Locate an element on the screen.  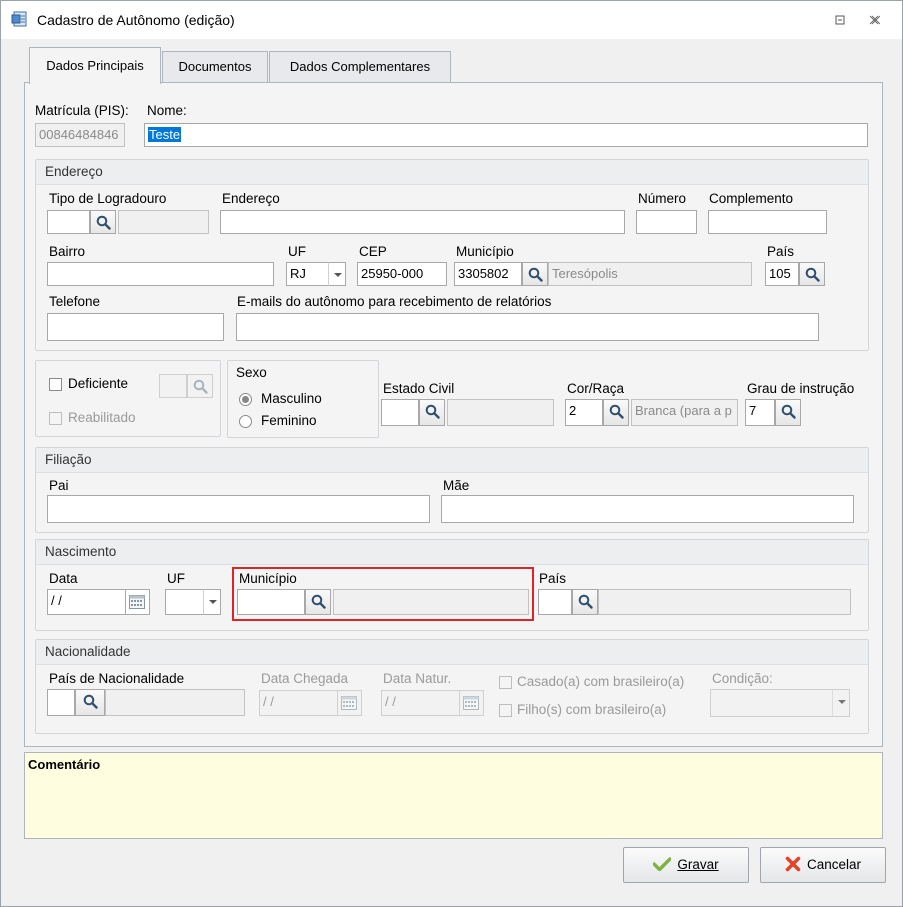
reabilitado-checkbox is located at coordinates (55, 418).